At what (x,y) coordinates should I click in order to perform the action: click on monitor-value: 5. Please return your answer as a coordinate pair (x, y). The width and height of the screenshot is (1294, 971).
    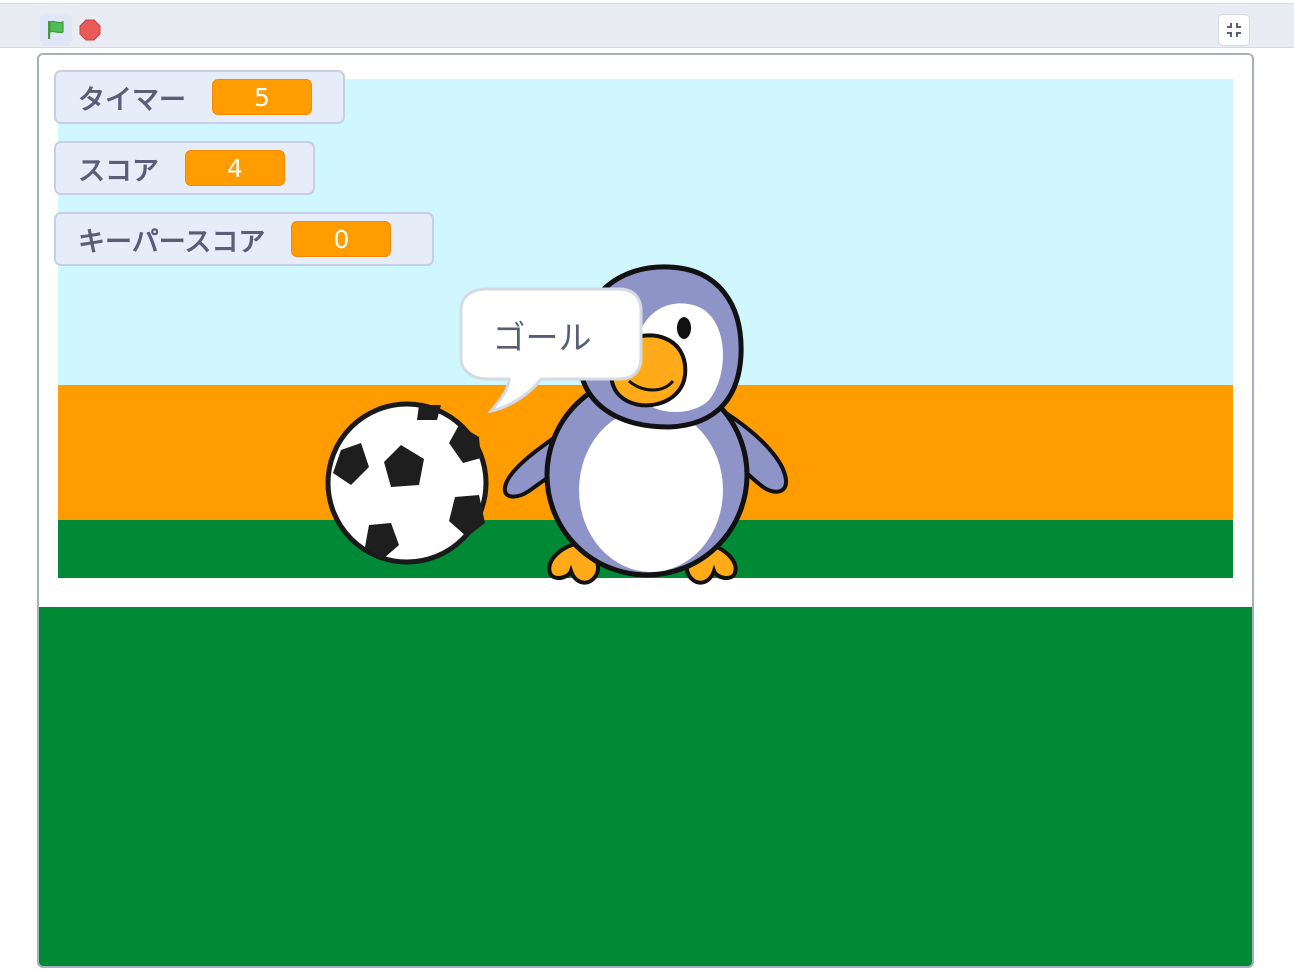
    Looking at the image, I should click on (262, 97).